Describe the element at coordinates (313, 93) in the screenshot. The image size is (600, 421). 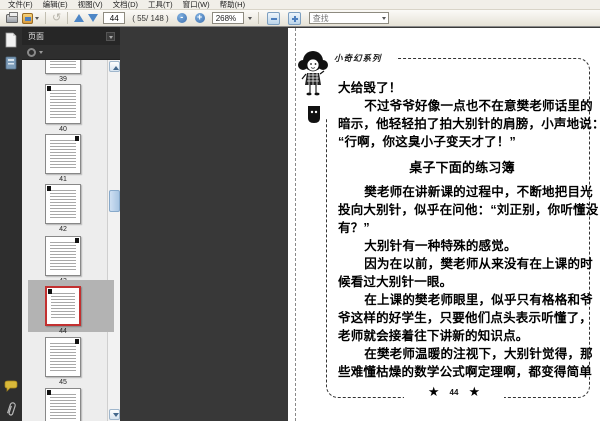
I see `cartoon-girl-illustration` at that location.